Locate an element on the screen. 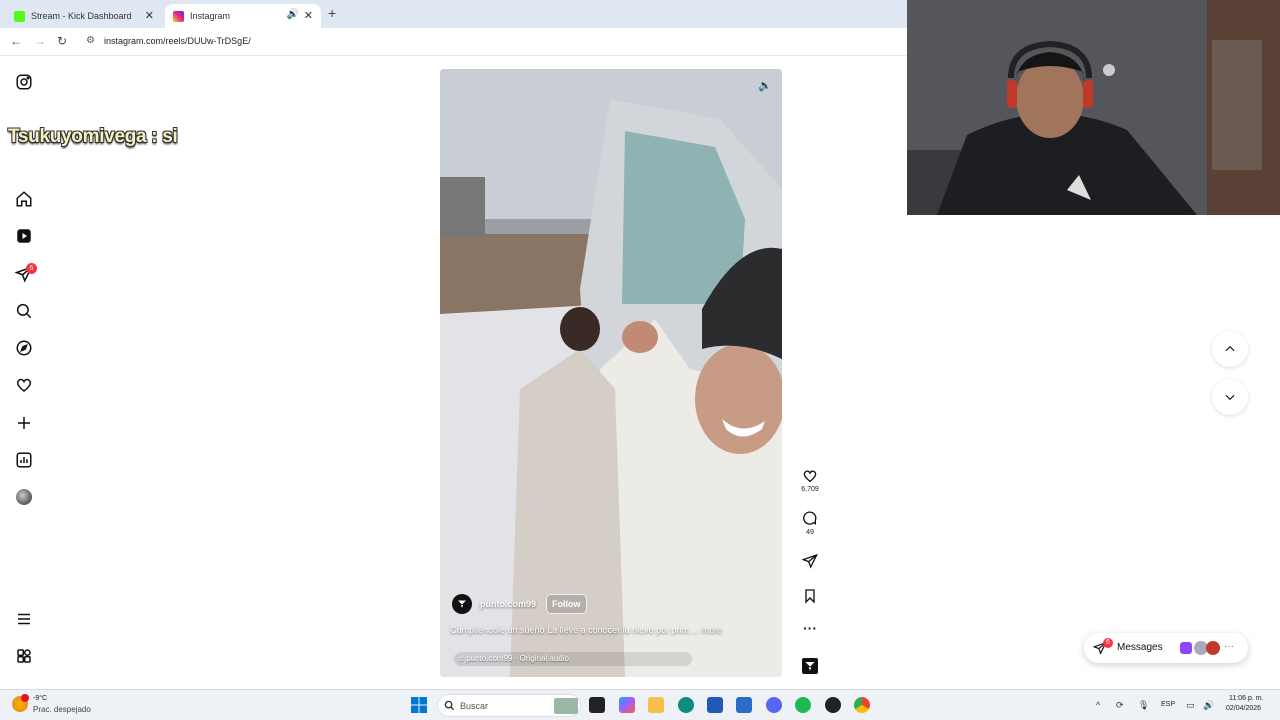 Image resolution: width=1280 pixels, height=720 pixels. edge-icon is located at coordinates (686, 705).